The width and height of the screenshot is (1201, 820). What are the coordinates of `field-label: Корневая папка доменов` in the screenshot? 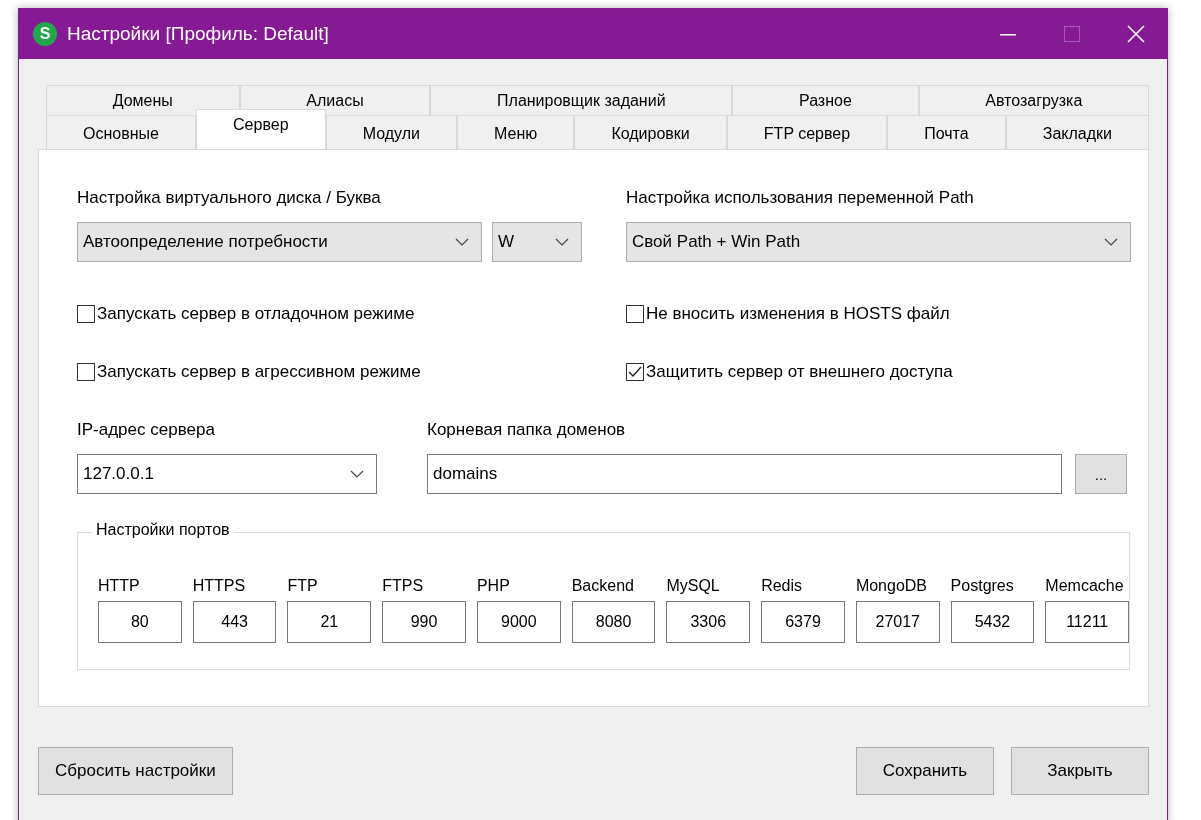 It's located at (527, 430).